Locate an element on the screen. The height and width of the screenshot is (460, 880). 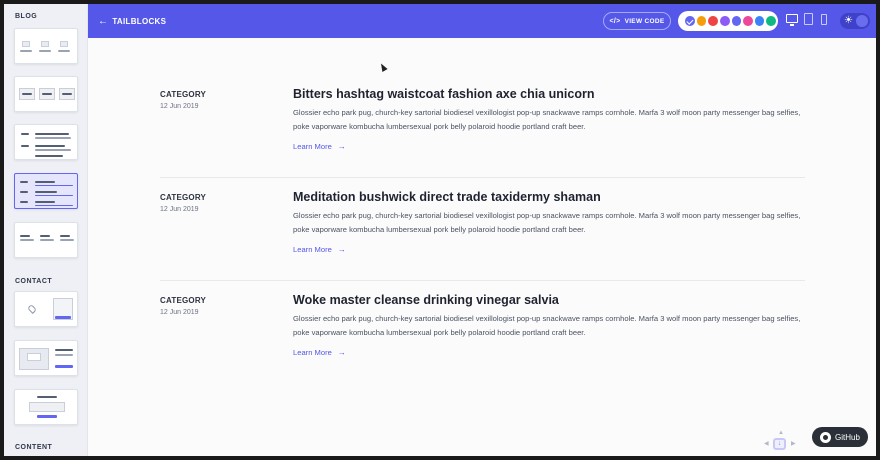
sidebar-section-content: CONTENT is located at coordinates (34, 447).